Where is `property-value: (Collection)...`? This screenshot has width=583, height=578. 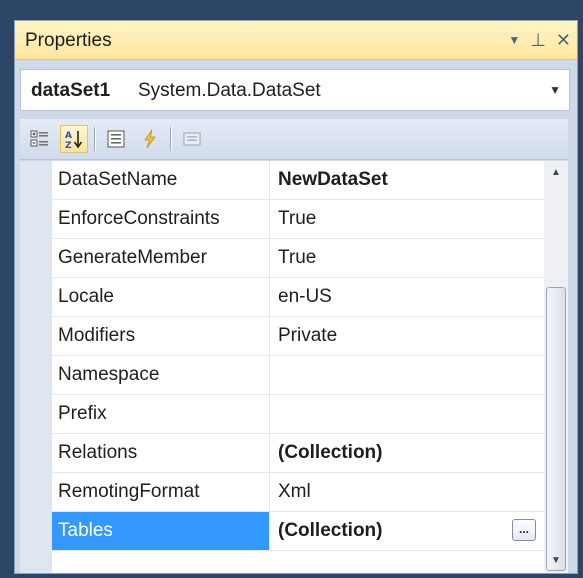 property-value: (Collection)... is located at coordinates (408, 531).